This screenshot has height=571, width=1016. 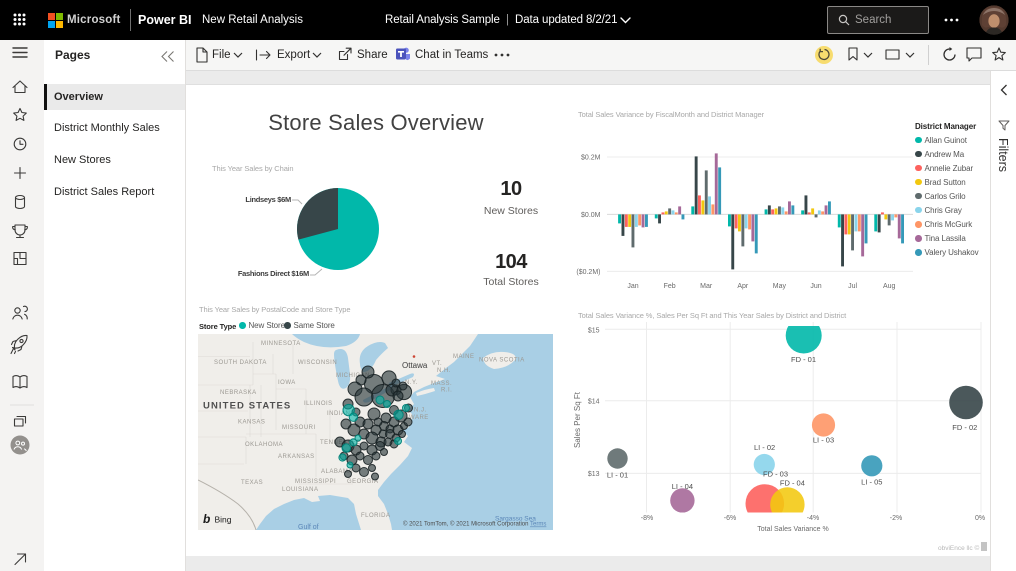 What do you see at coordinates (670, 286) in the screenshot?
I see `svg-text: Feb` at bounding box center [670, 286].